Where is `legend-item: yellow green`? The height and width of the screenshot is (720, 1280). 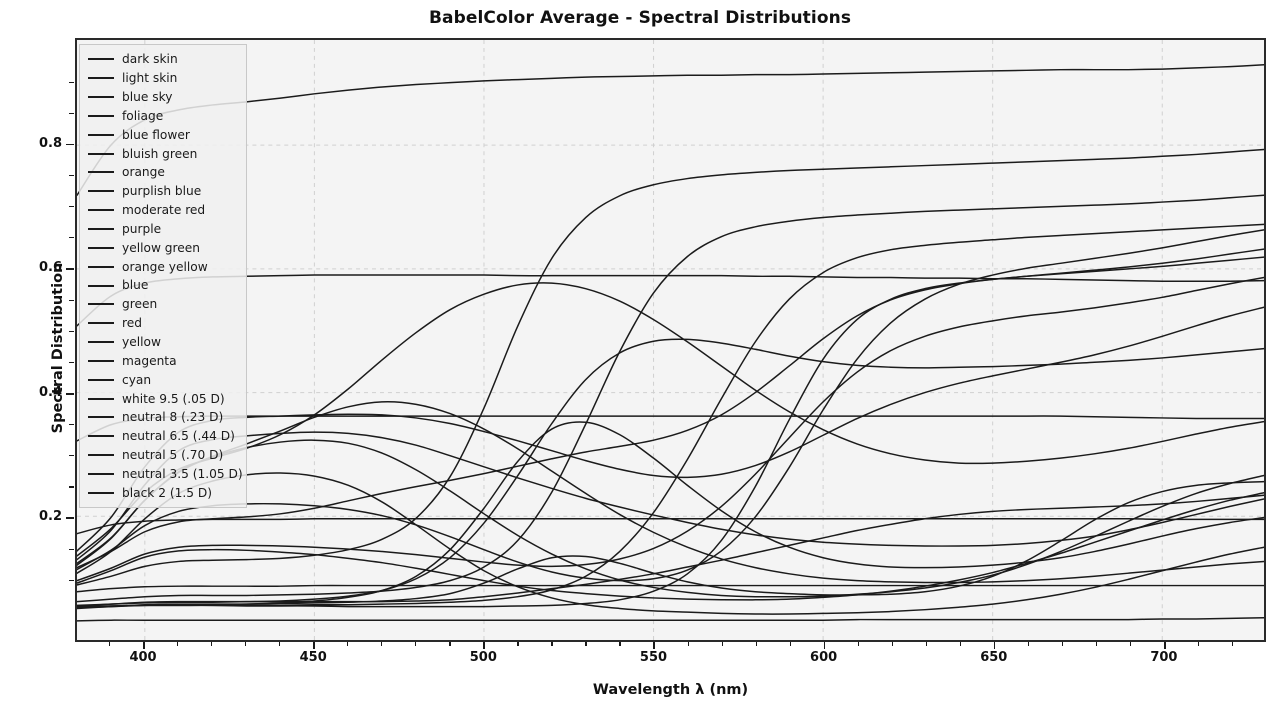
legend-item: yellow green is located at coordinates (162, 247).